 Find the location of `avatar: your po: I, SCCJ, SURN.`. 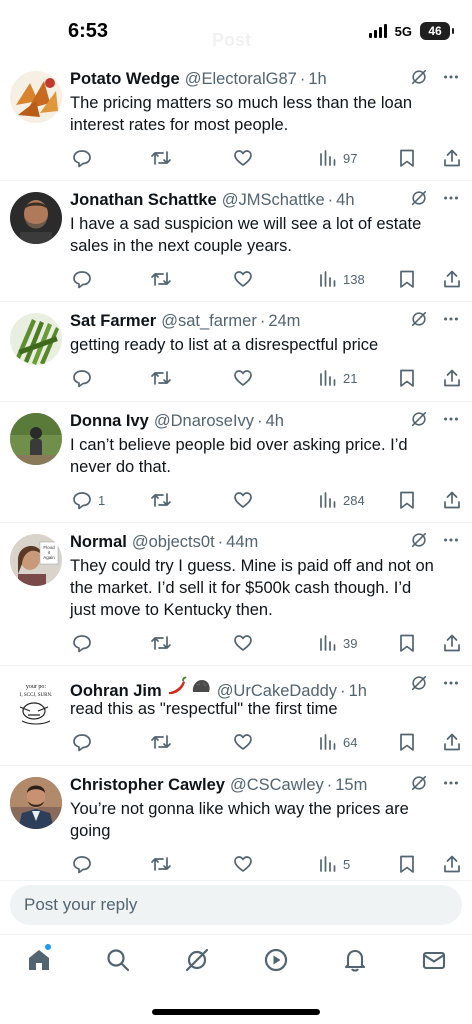

avatar: your po: I, SCCJ, SURN. is located at coordinates (36, 703).